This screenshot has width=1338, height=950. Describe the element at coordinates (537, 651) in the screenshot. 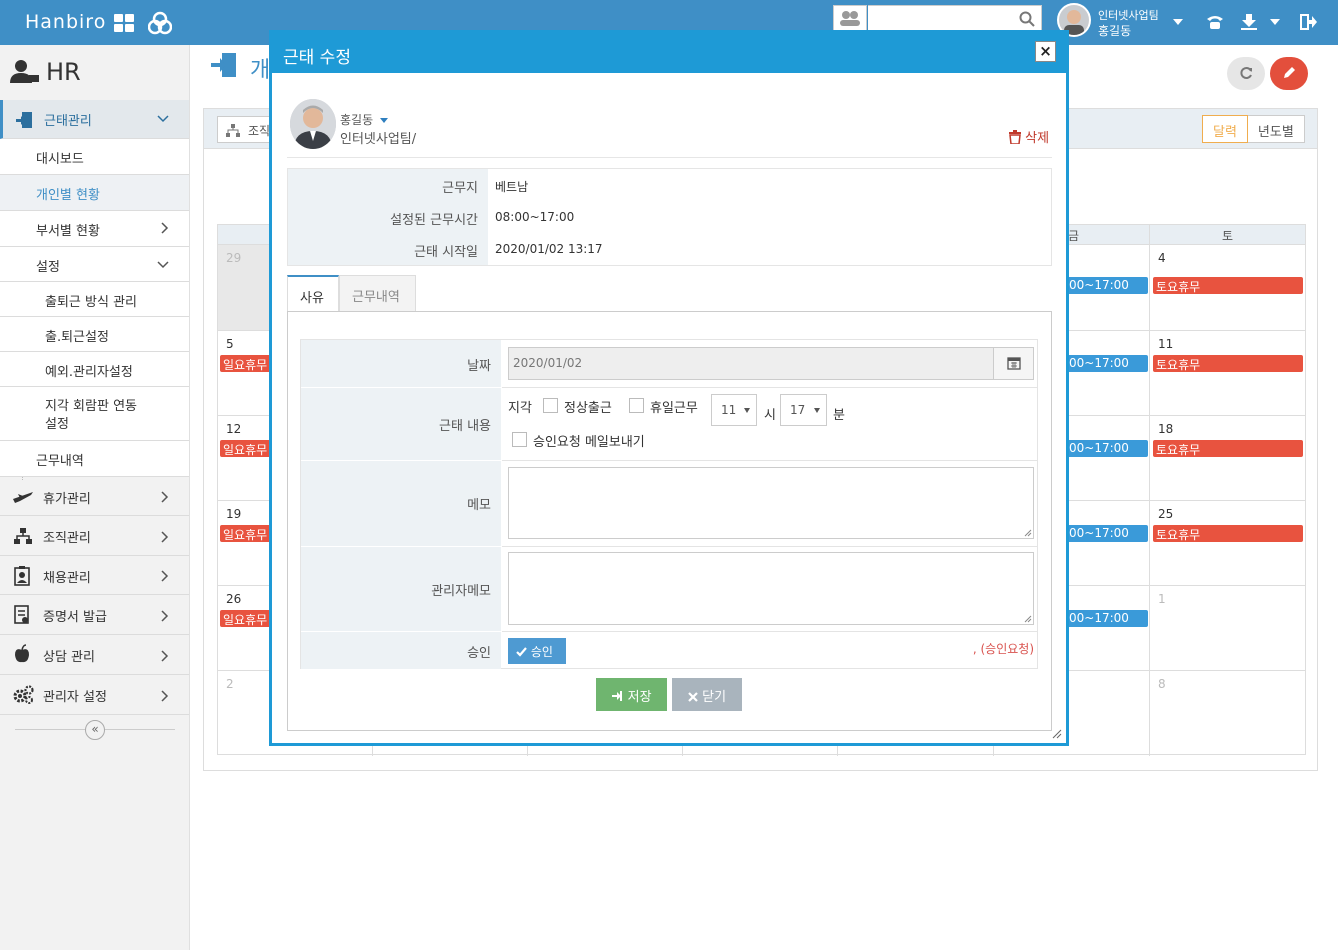

I see `approve-button: 승인` at that location.